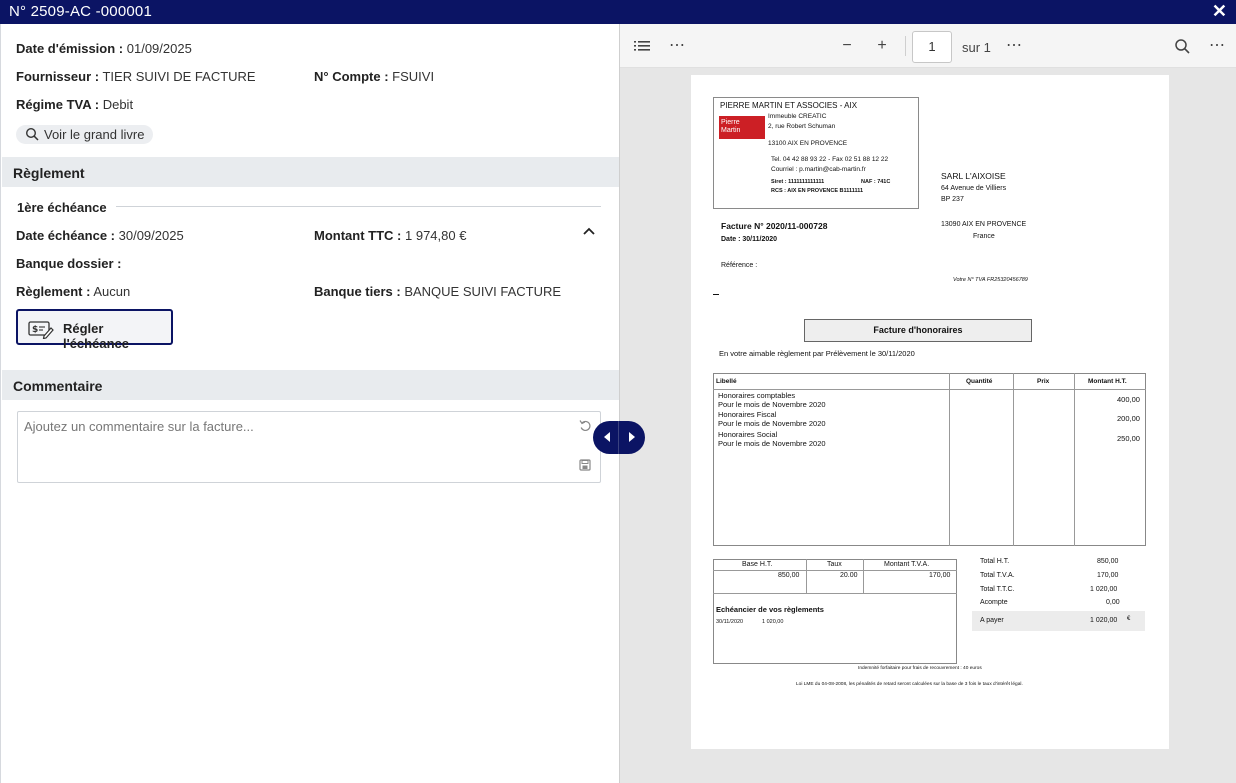 The image size is (1236, 783). Describe the element at coordinates (995, 561) in the screenshot. I see `total-ht-label: Total H.T.` at that location.